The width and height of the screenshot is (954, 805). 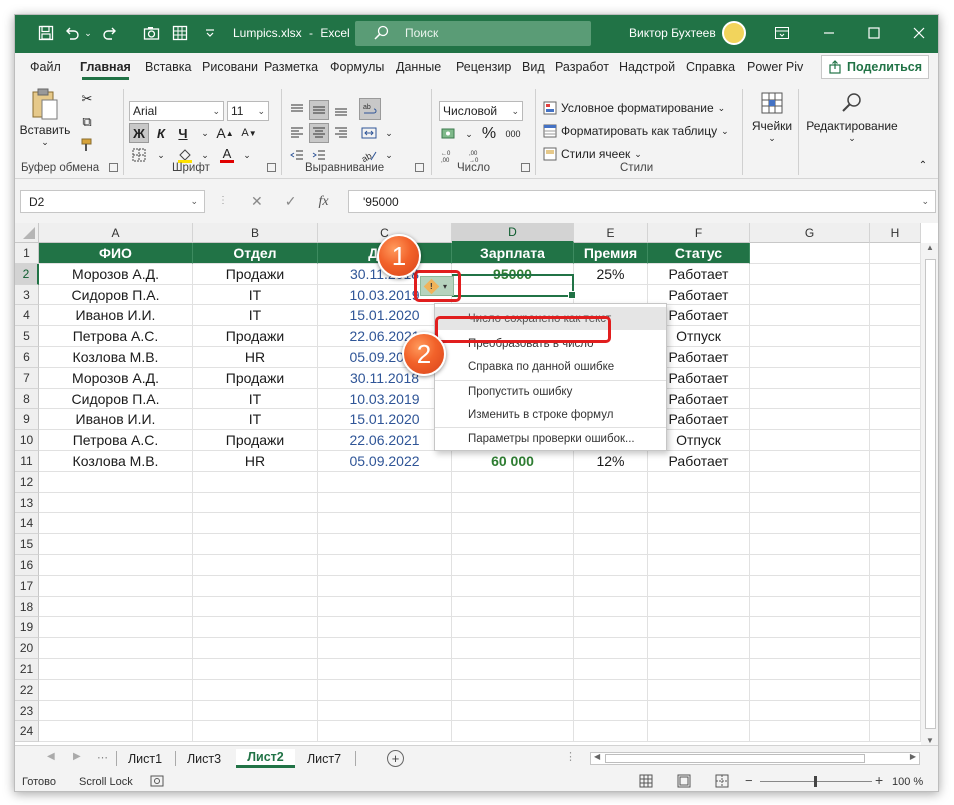 I want to click on user-name: Виктор Бухтеев, so click(x=672, y=33).